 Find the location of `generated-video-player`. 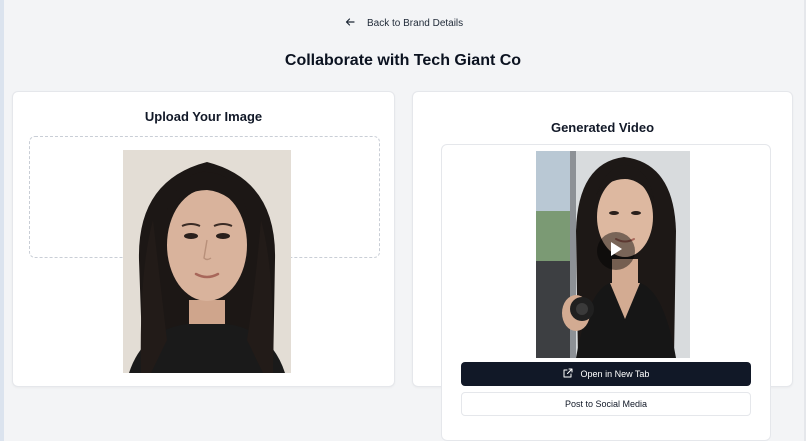

generated-video-player is located at coordinates (613, 254).